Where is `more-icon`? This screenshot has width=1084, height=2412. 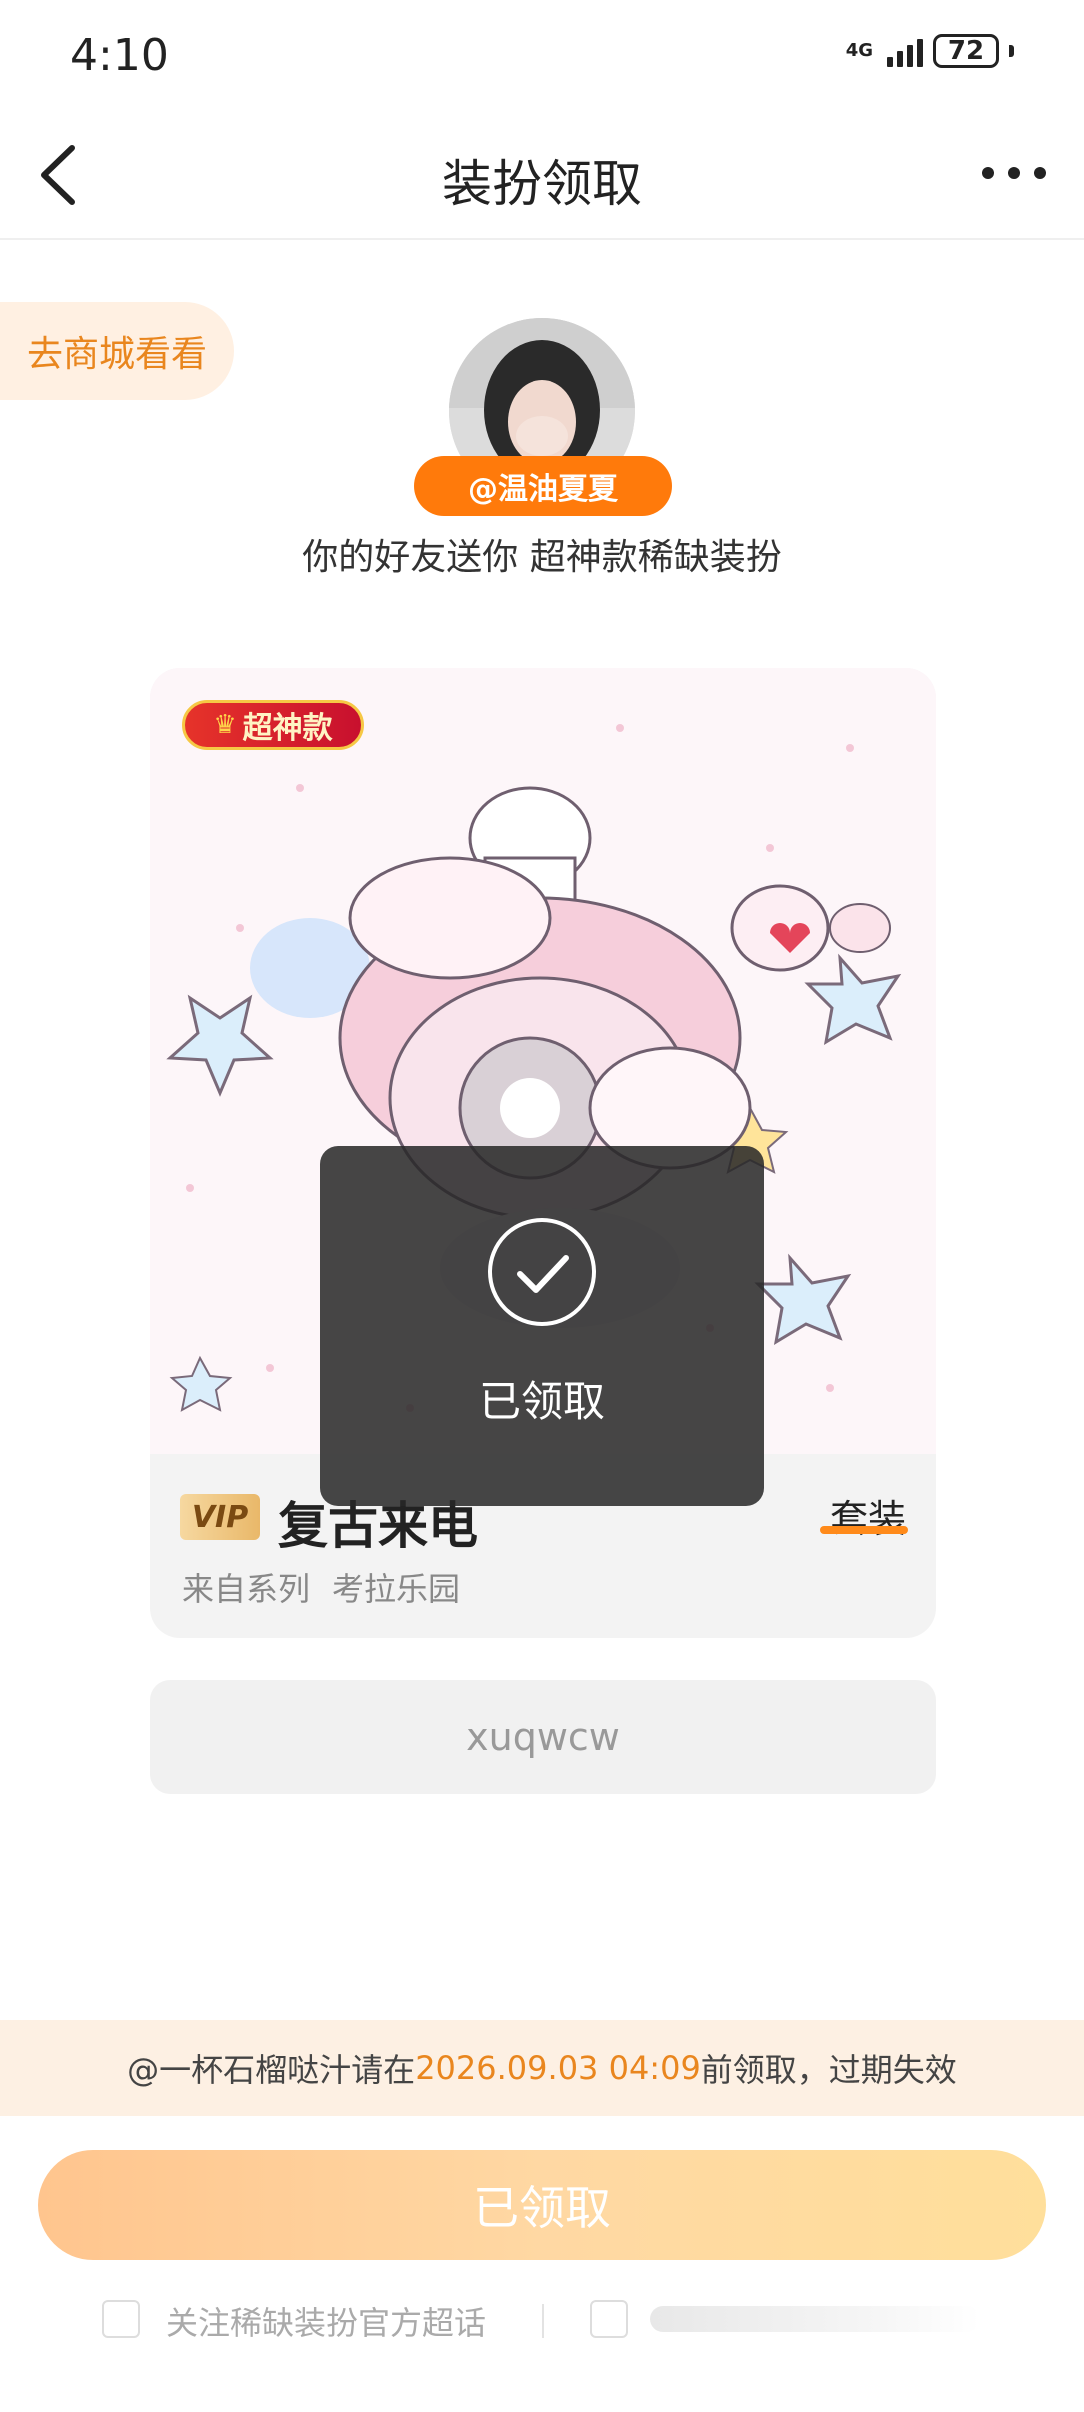 more-icon is located at coordinates (1014, 173).